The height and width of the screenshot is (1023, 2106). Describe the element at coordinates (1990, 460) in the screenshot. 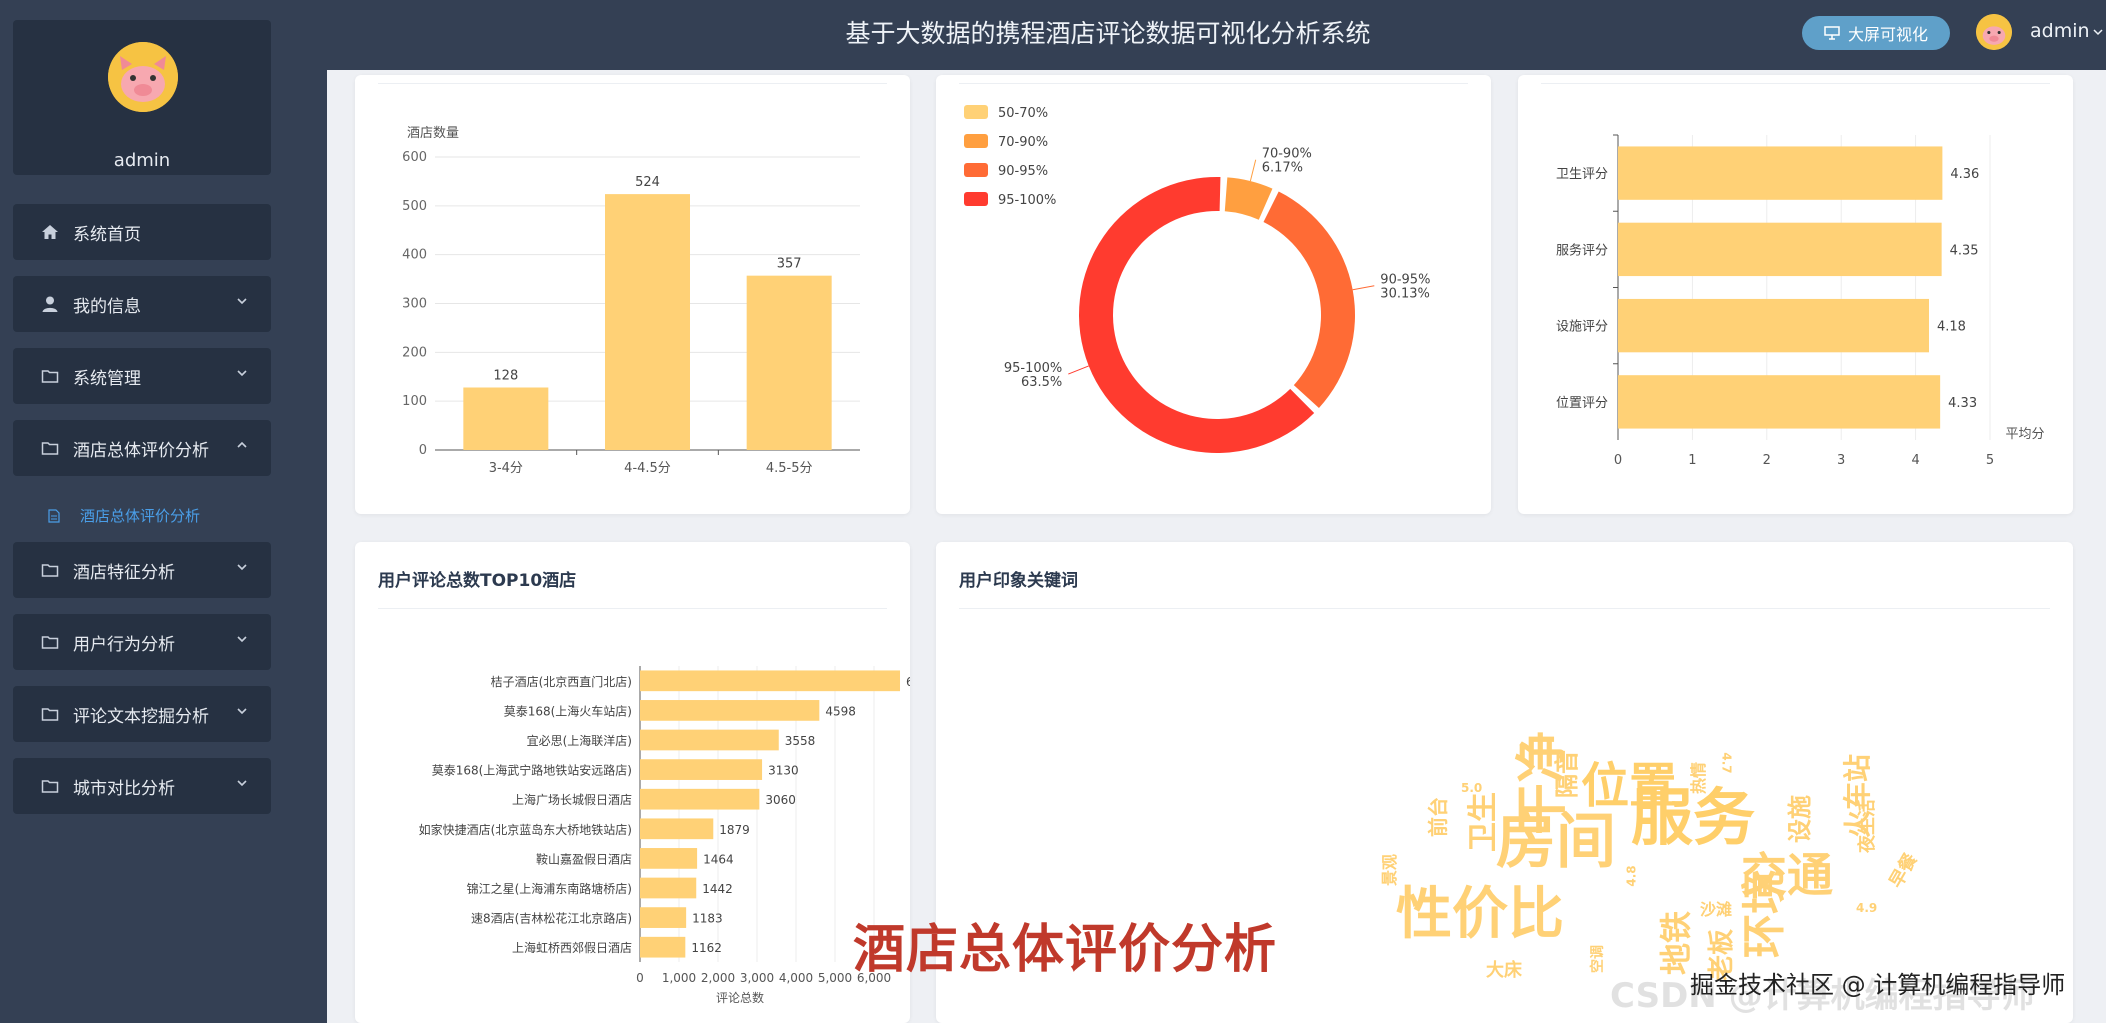

I see `x-tick-label: 5` at that location.